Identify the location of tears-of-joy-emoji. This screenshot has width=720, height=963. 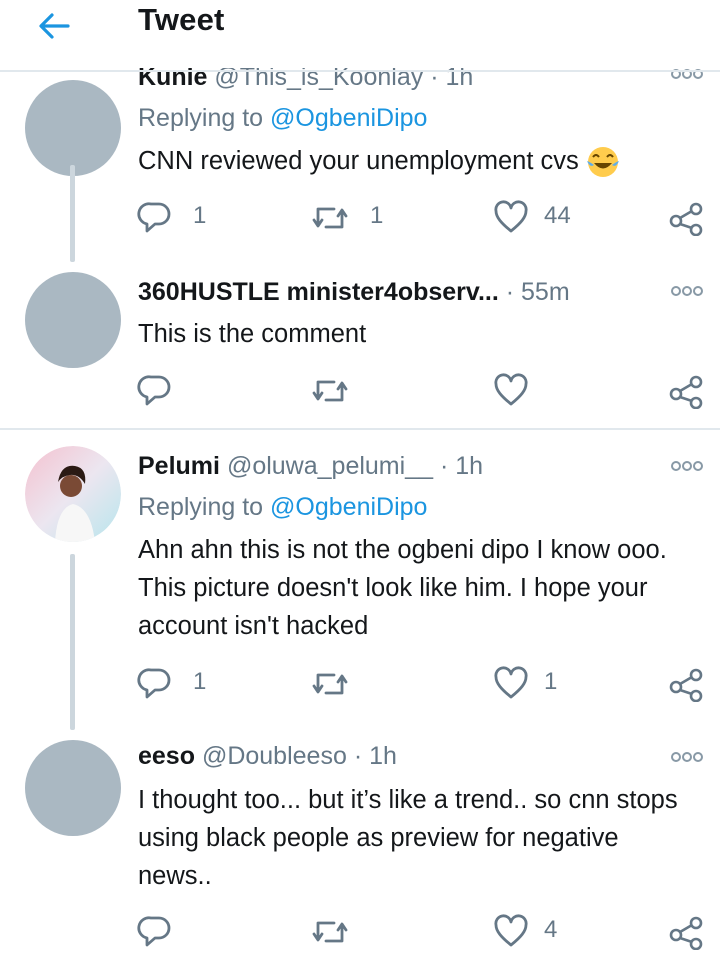
(602, 162).